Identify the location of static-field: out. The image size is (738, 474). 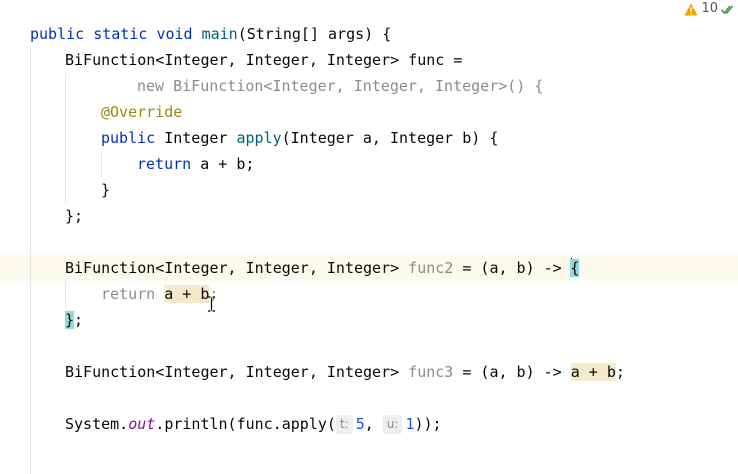
(142, 424).